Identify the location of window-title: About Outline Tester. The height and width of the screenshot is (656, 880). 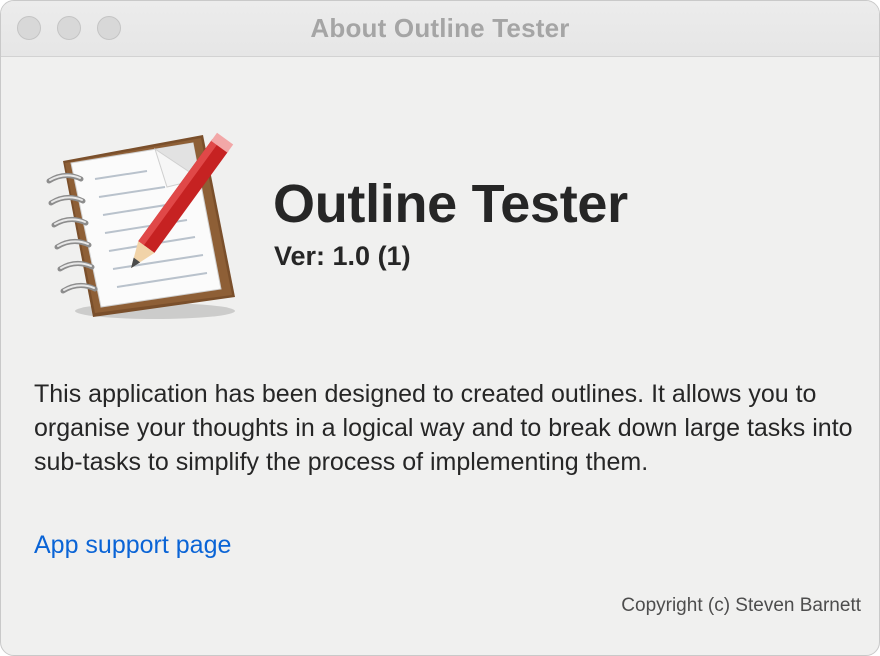
(440, 28).